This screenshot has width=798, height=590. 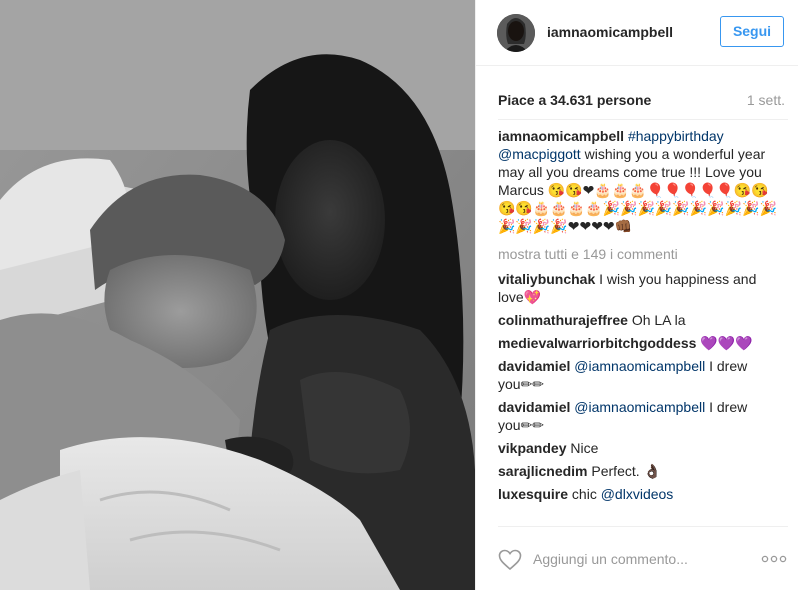 What do you see at coordinates (543, 471) in the screenshot?
I see `comment-username: sarajlicnedim` at bounding box center [543, 471].